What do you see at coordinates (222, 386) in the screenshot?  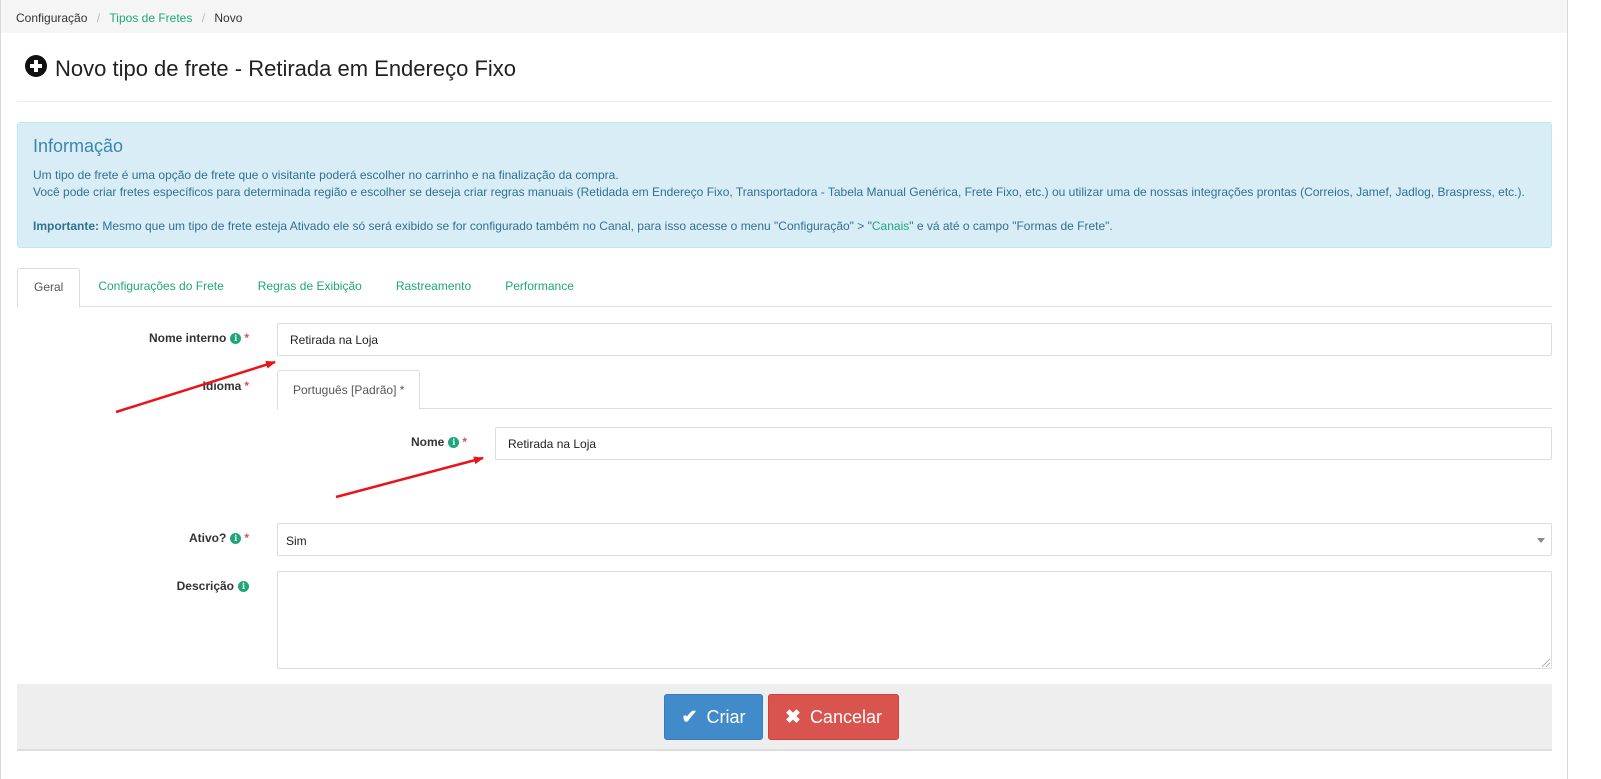 I see `language-label-text: Idioma` at bounding box center [222, 386].